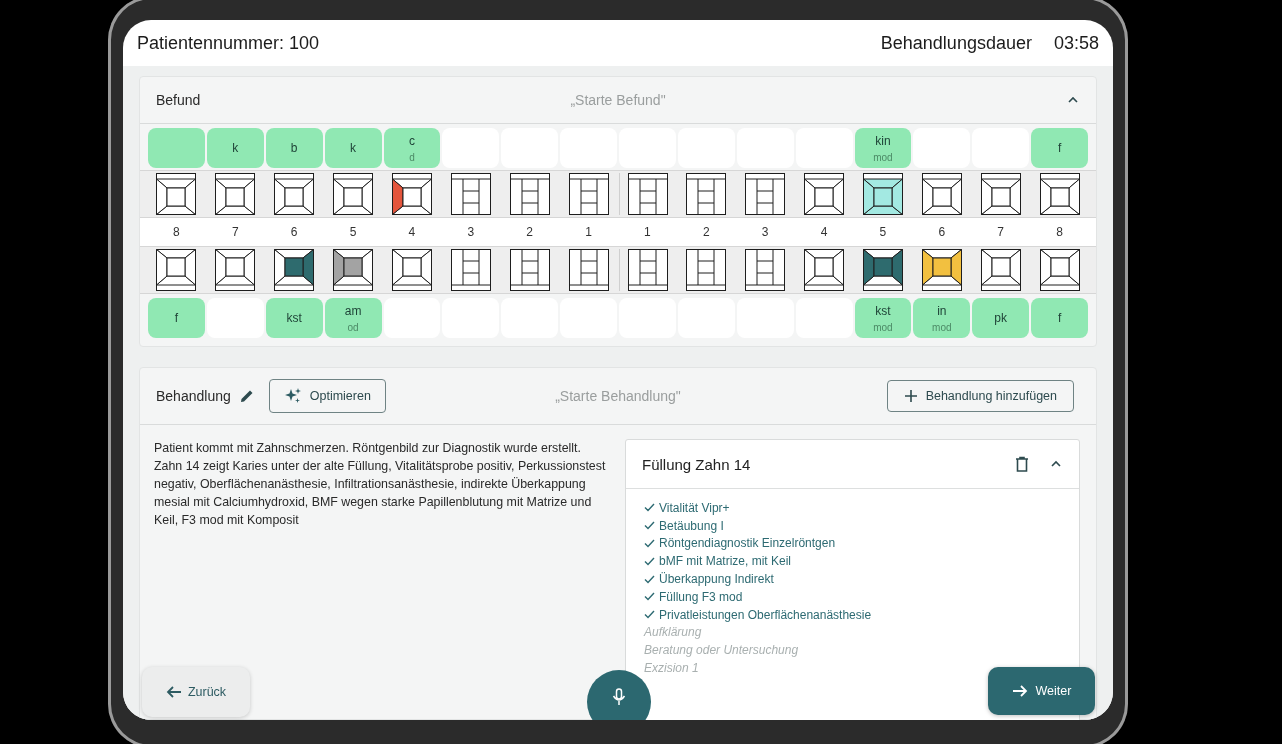 The width and height of the screenshot is (1282, 744). Describe the element at coordinates (1019, 691) in the screenshot. I see `arrow-right-icon` at that location.